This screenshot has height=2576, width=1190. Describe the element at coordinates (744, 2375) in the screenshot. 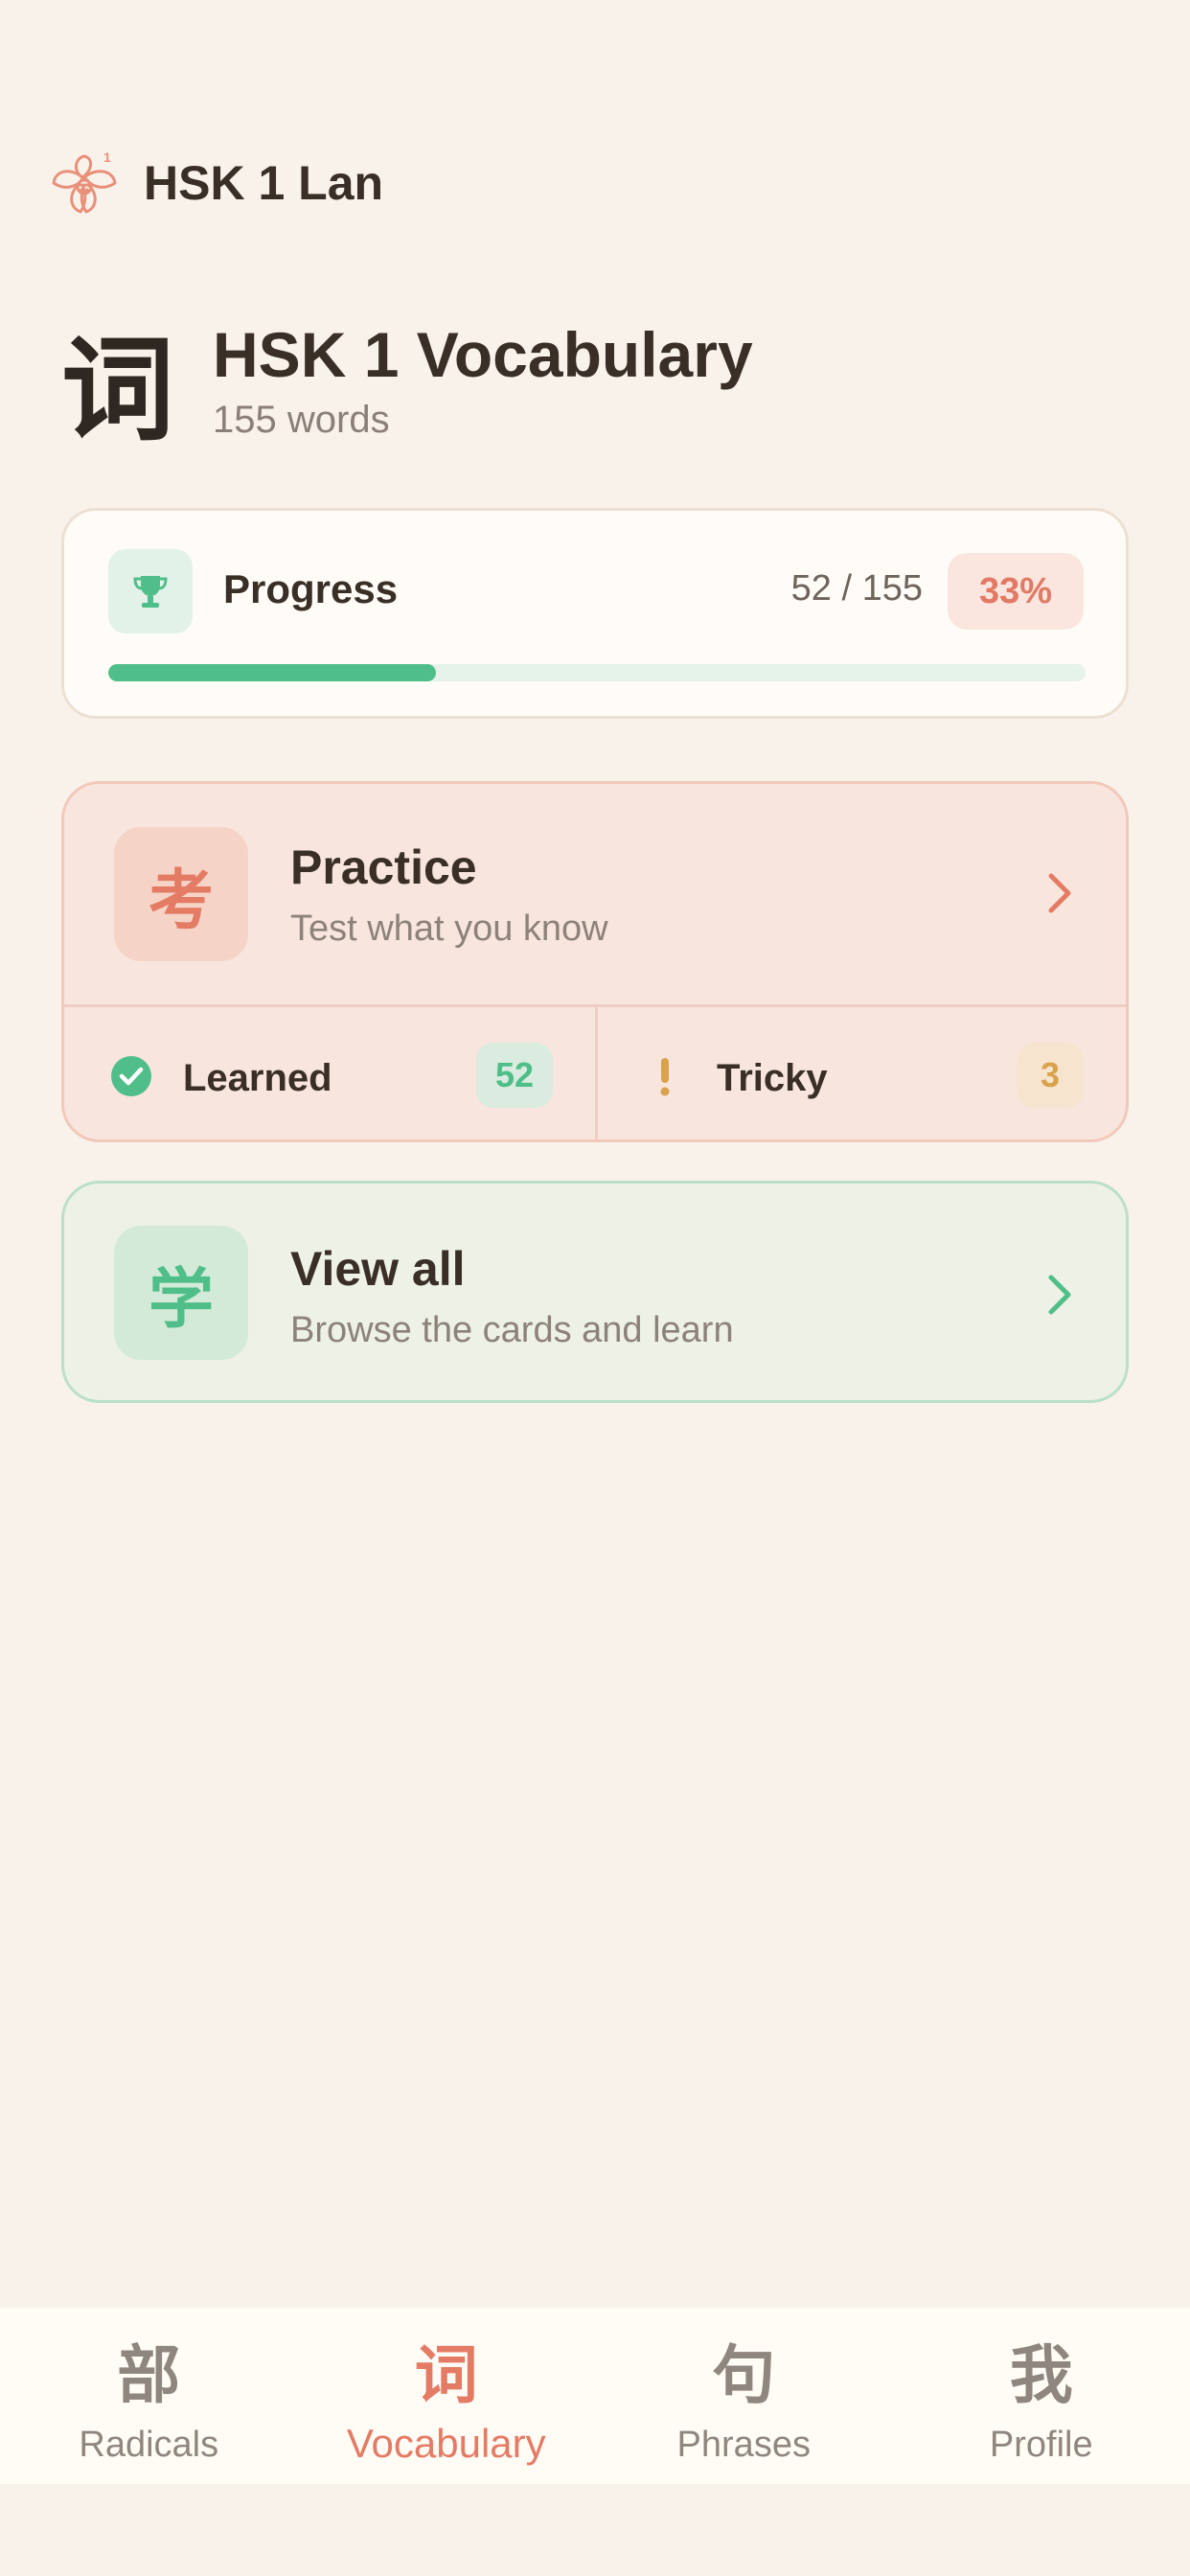

I see `phrases-glyph-icon: 句` at that location.